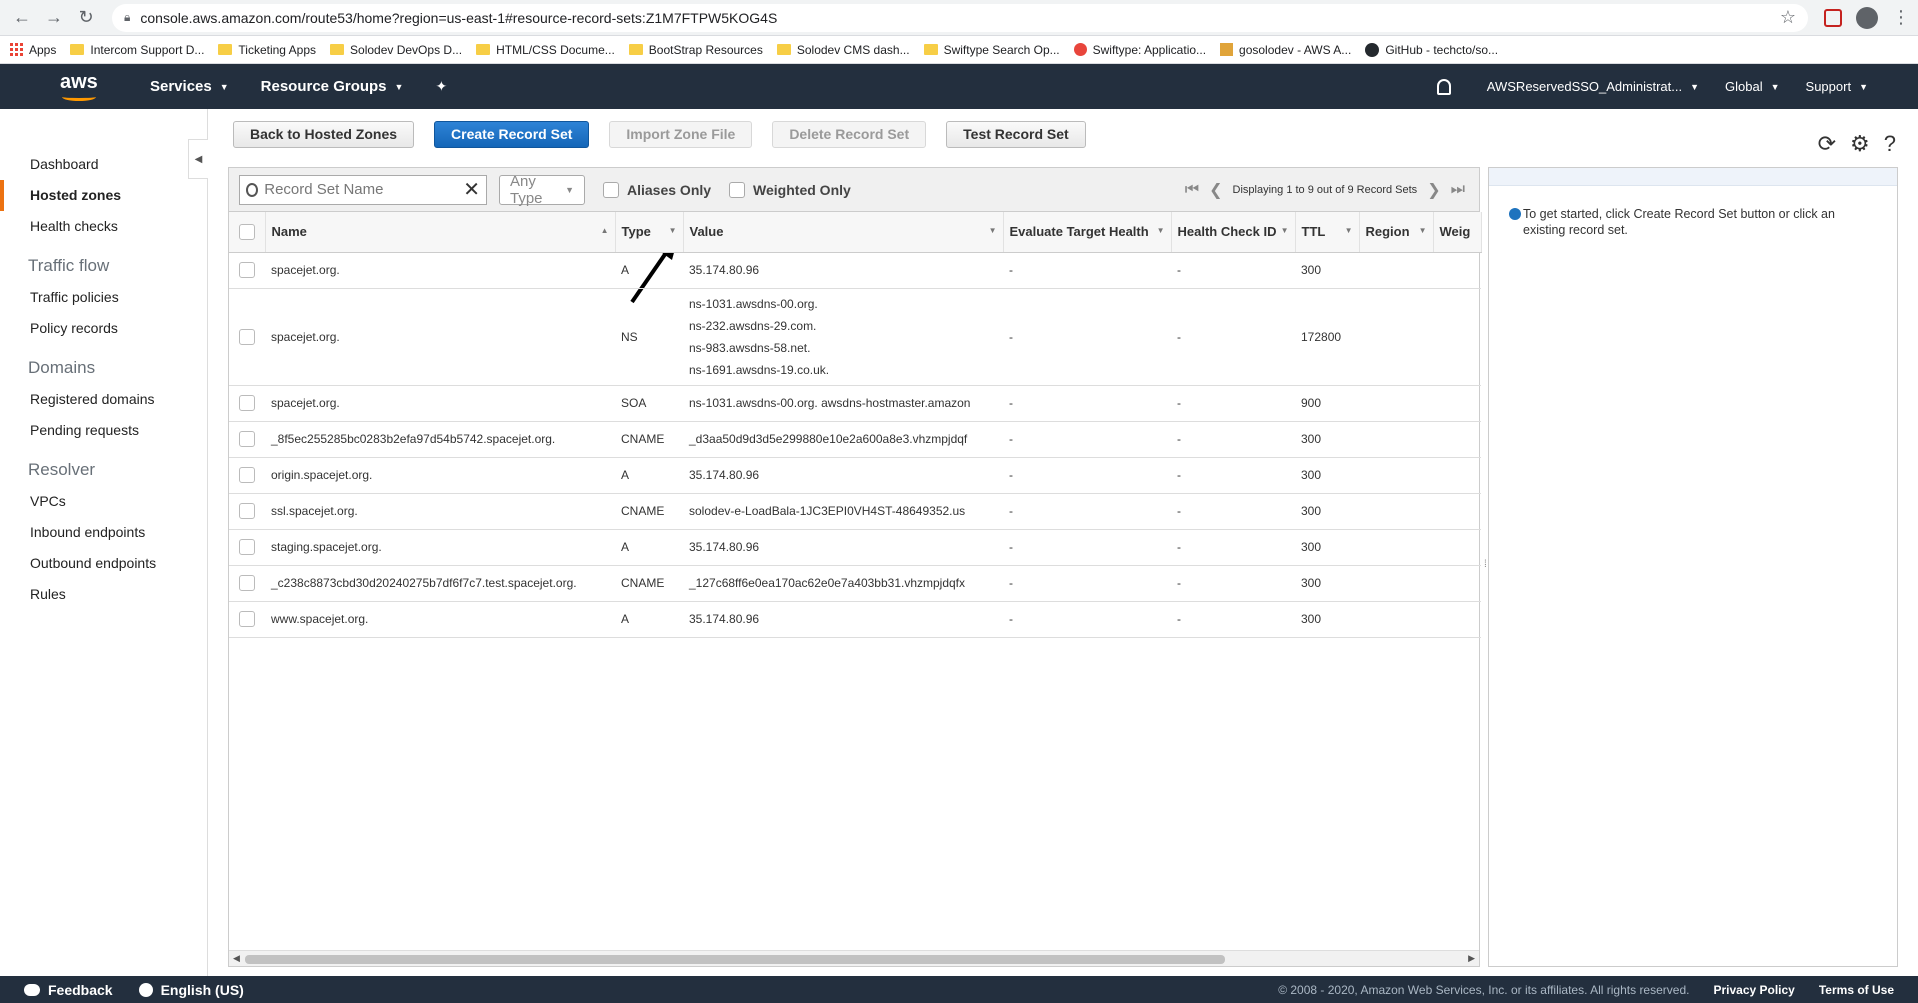 The width and height of the screenshot is (1918, 1003). I want to click on bookmark-item: Ticketing Apps, so click(267, 50).